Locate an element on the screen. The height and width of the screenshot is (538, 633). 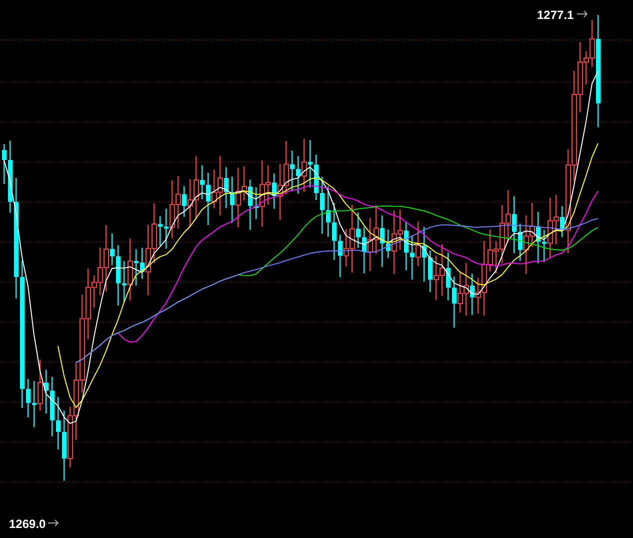
low-price-label: 1269.0 is located at coordinates (27, 524).